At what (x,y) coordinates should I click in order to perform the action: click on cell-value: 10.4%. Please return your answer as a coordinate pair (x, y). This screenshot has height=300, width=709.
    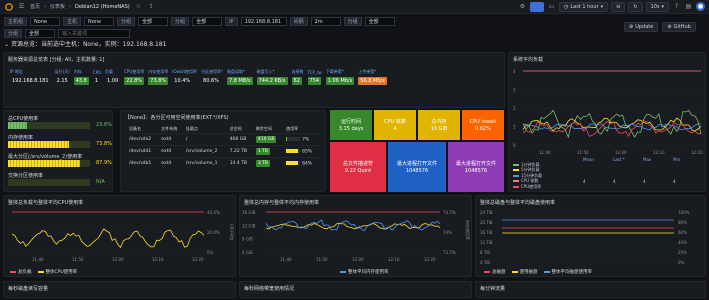
    Looking at the image, I should click on (182, 81).